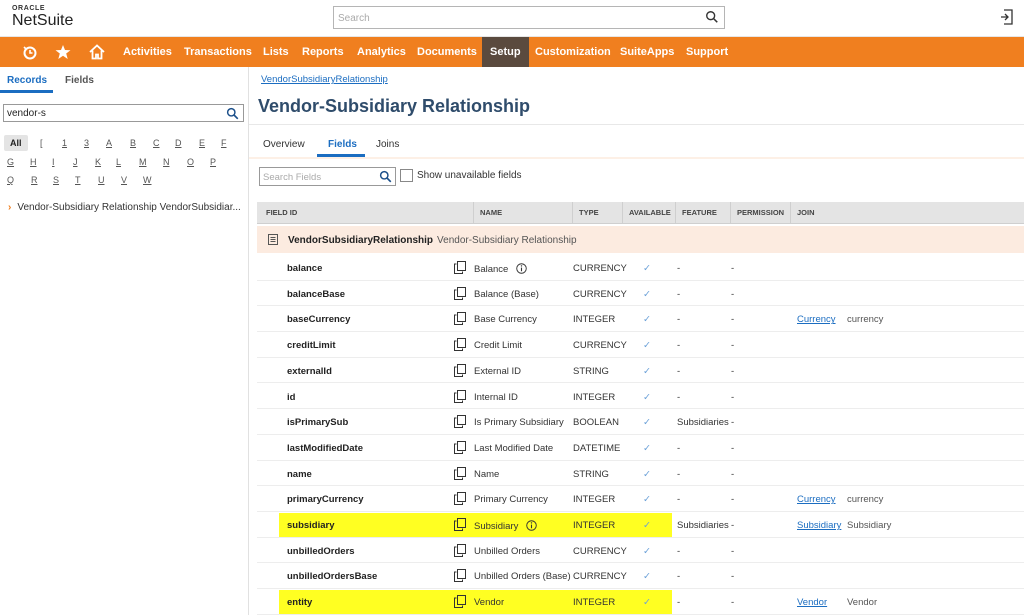 This screenshot has width=1024, height=615. I want to click on alpha-filter: R, so click(34, 180).